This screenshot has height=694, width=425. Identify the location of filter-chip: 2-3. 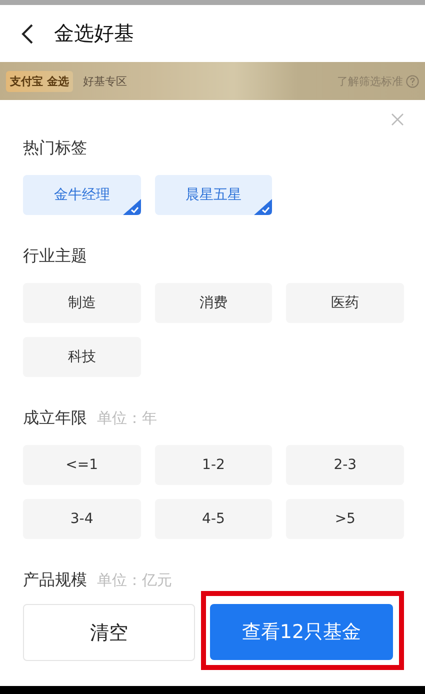
(345, 465).